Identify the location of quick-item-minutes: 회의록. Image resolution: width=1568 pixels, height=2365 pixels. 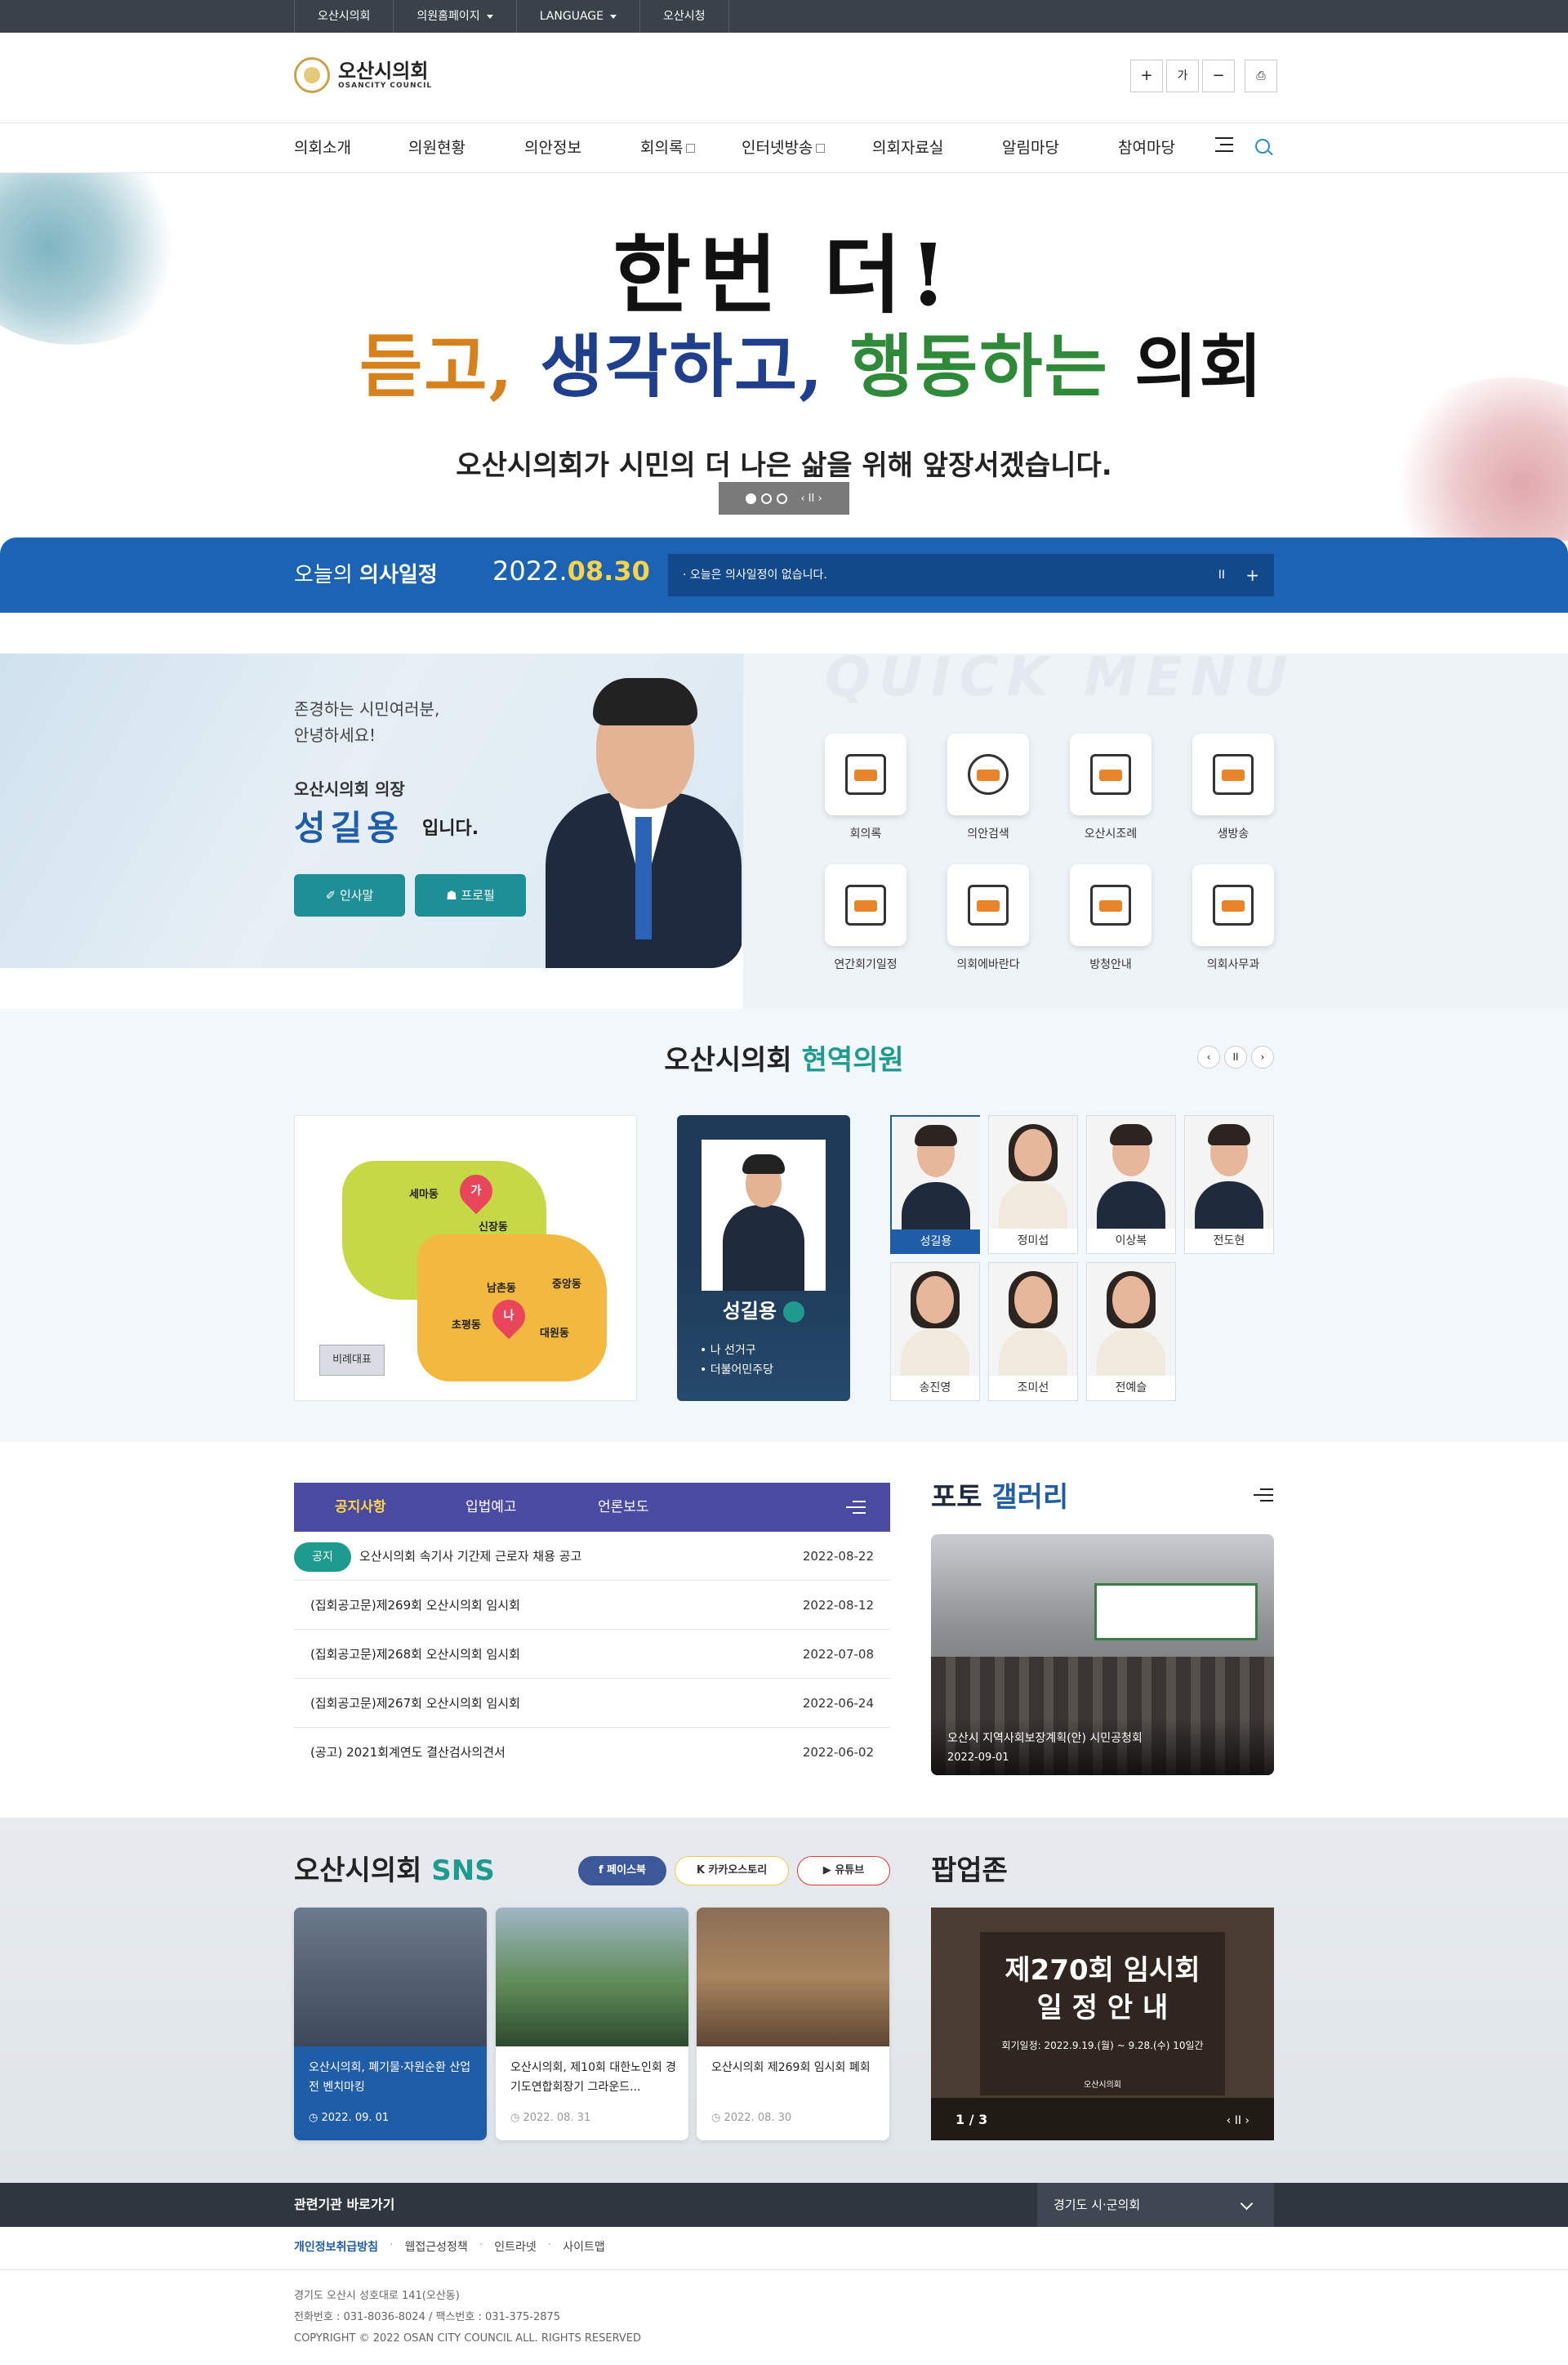
(865, 788).